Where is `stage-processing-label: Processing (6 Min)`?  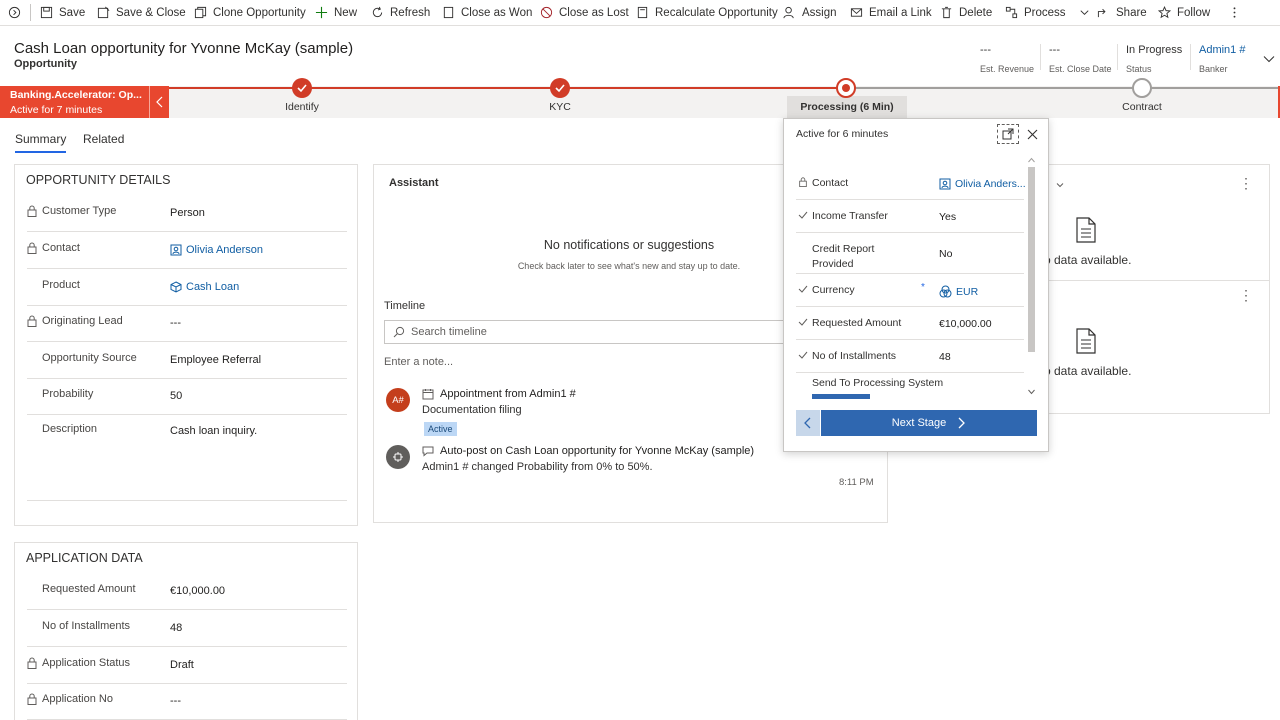 stage-processing-label: Processing (6 Min) is located at coordinates (846, 107).